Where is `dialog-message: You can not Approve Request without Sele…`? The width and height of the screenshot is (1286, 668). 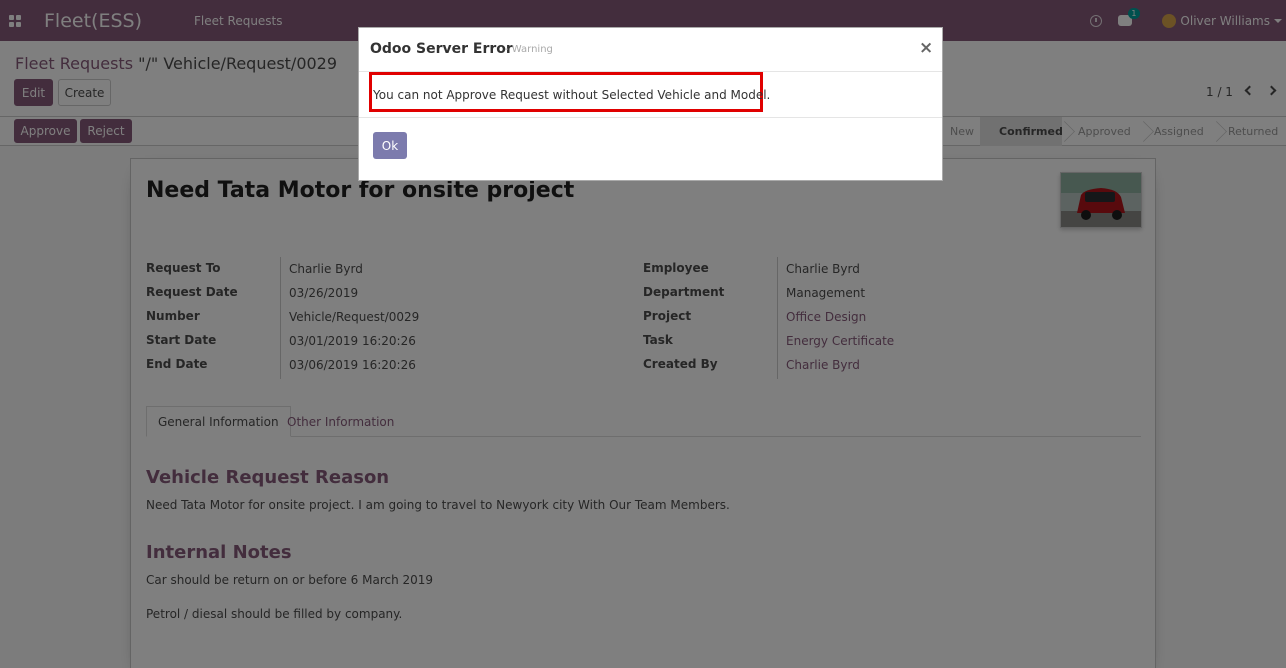
dialog-message: You can not Approve Request without Sele… is located at coordinates (572, 95).